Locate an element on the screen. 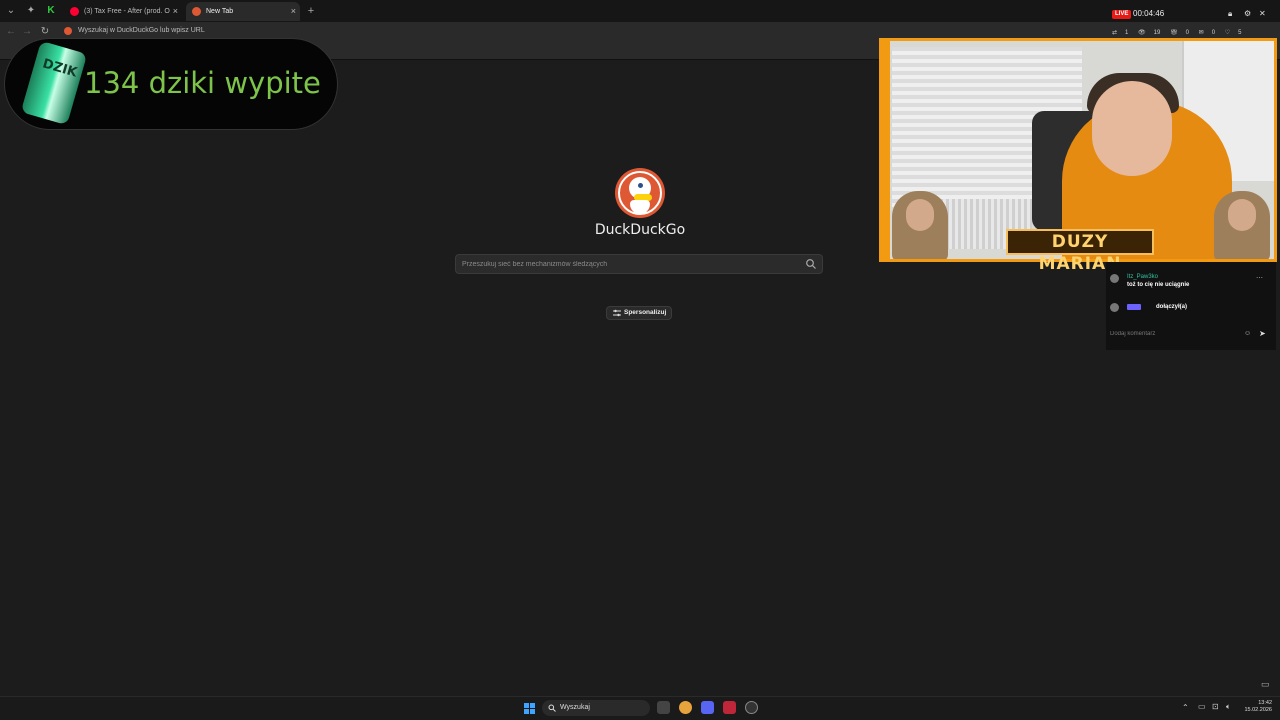  forward-icon: → is located at coordinates (27, 32).